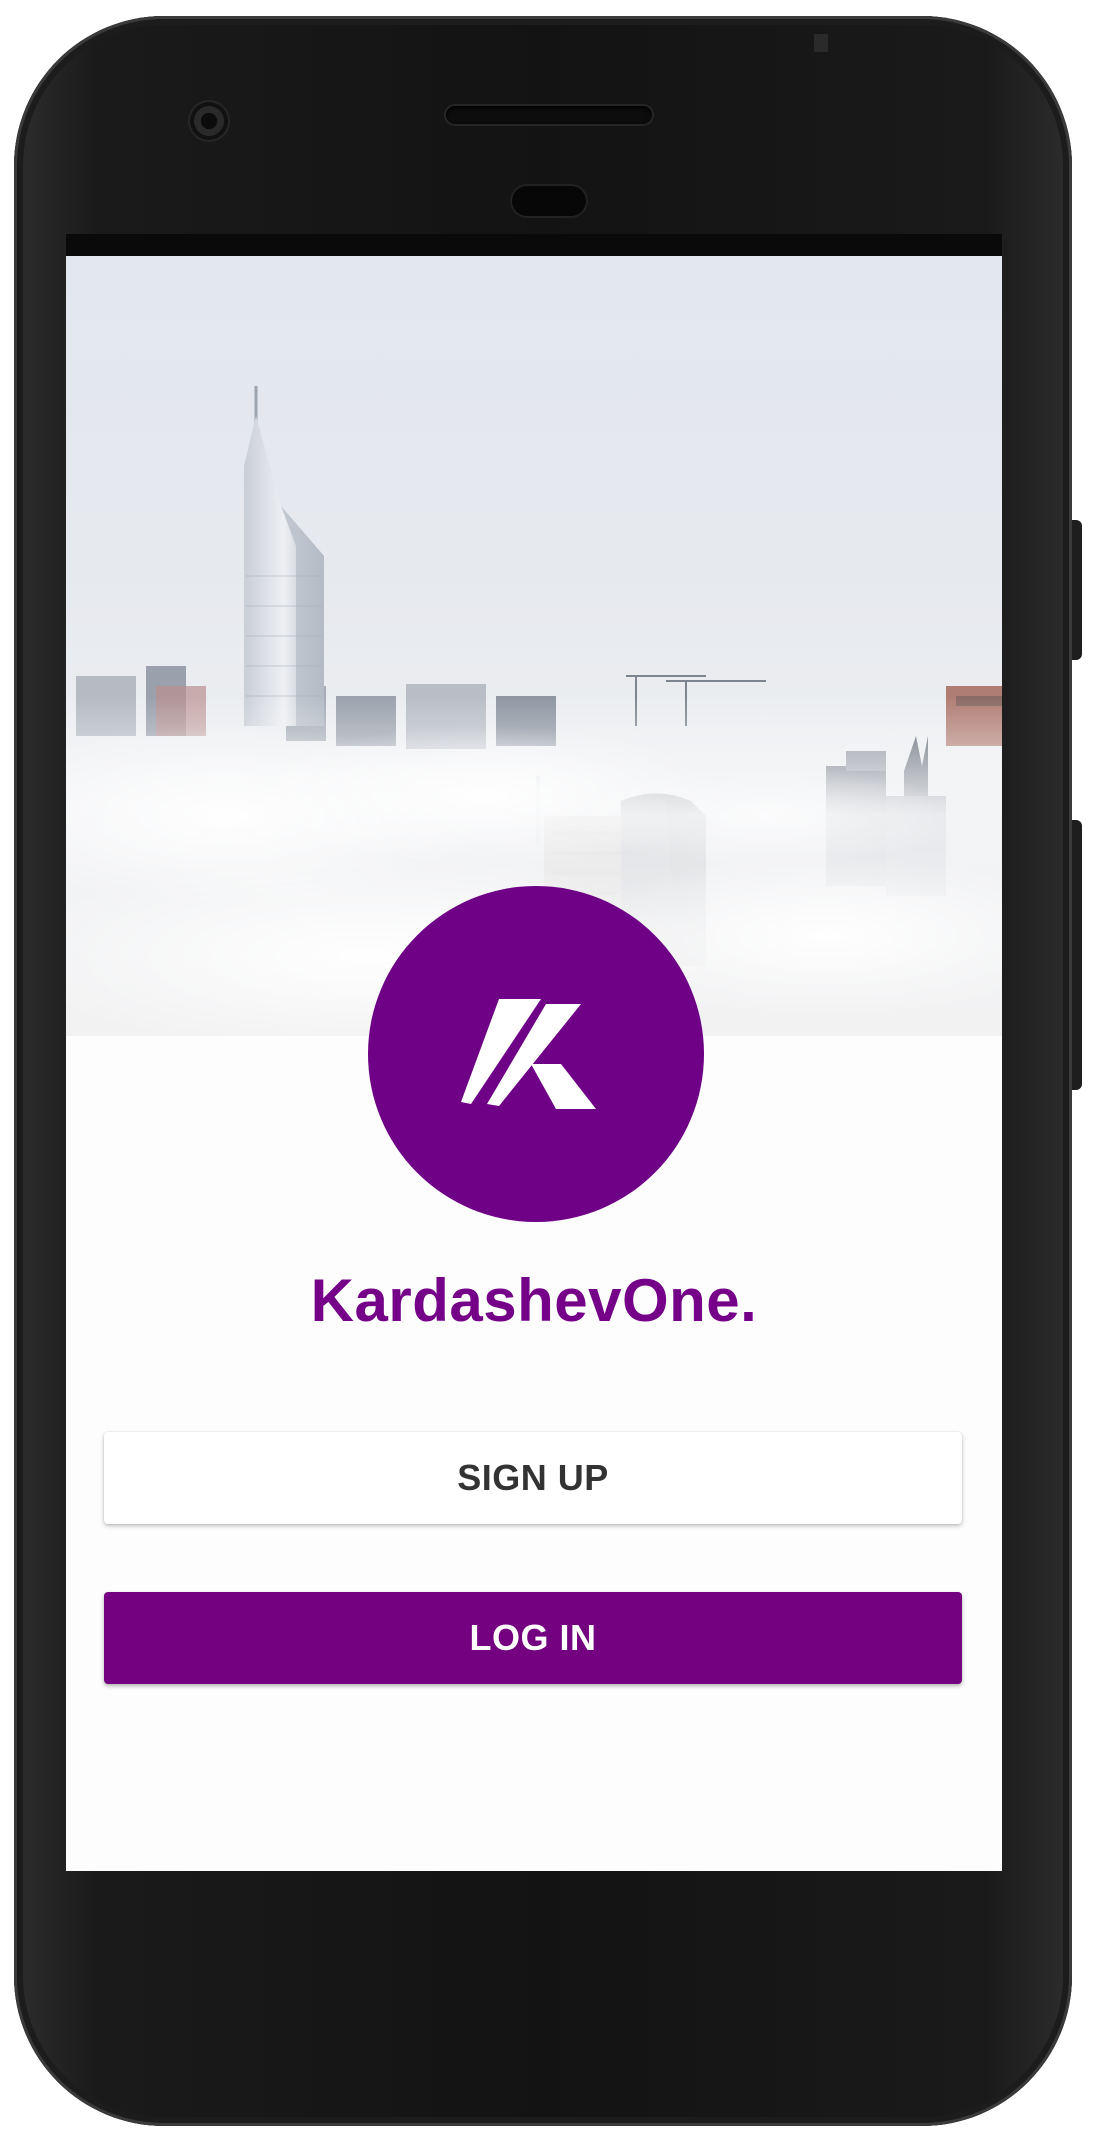 The image size is (1095, 2133). I want to click on app-logo, so click(536, 1054).